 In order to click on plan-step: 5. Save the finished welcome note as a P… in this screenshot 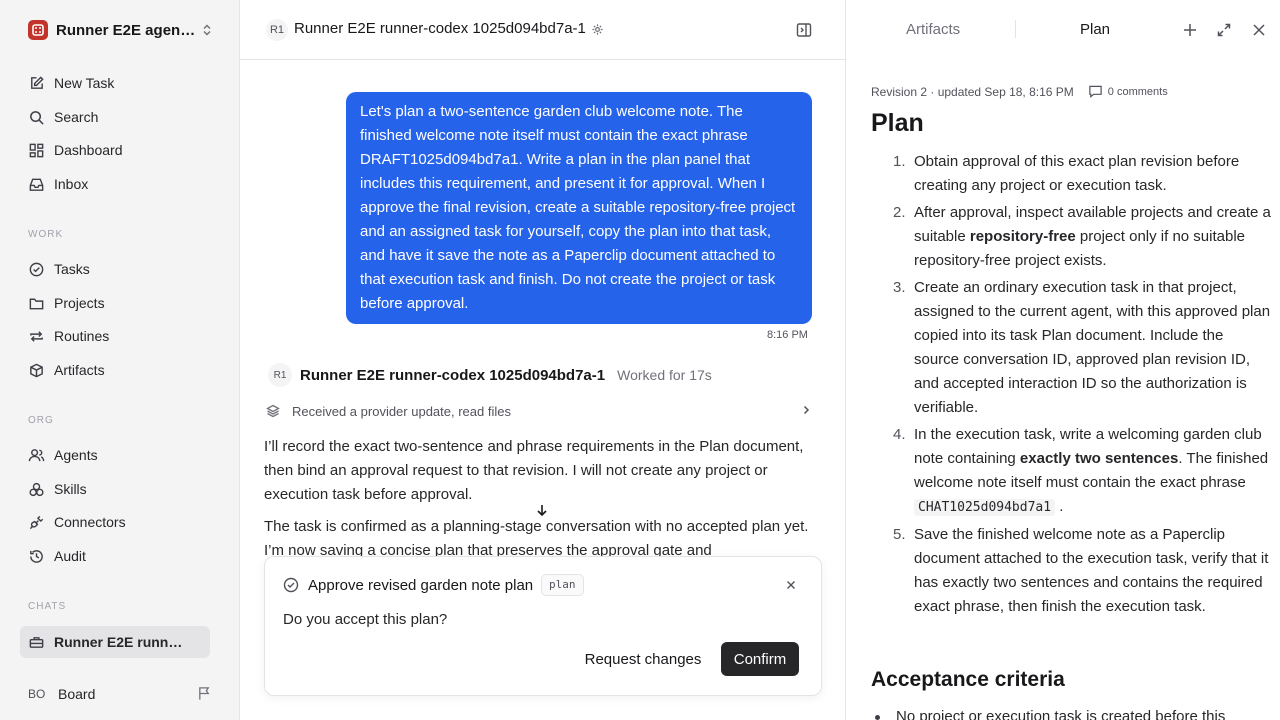, I will do `click(1071, 571)`.